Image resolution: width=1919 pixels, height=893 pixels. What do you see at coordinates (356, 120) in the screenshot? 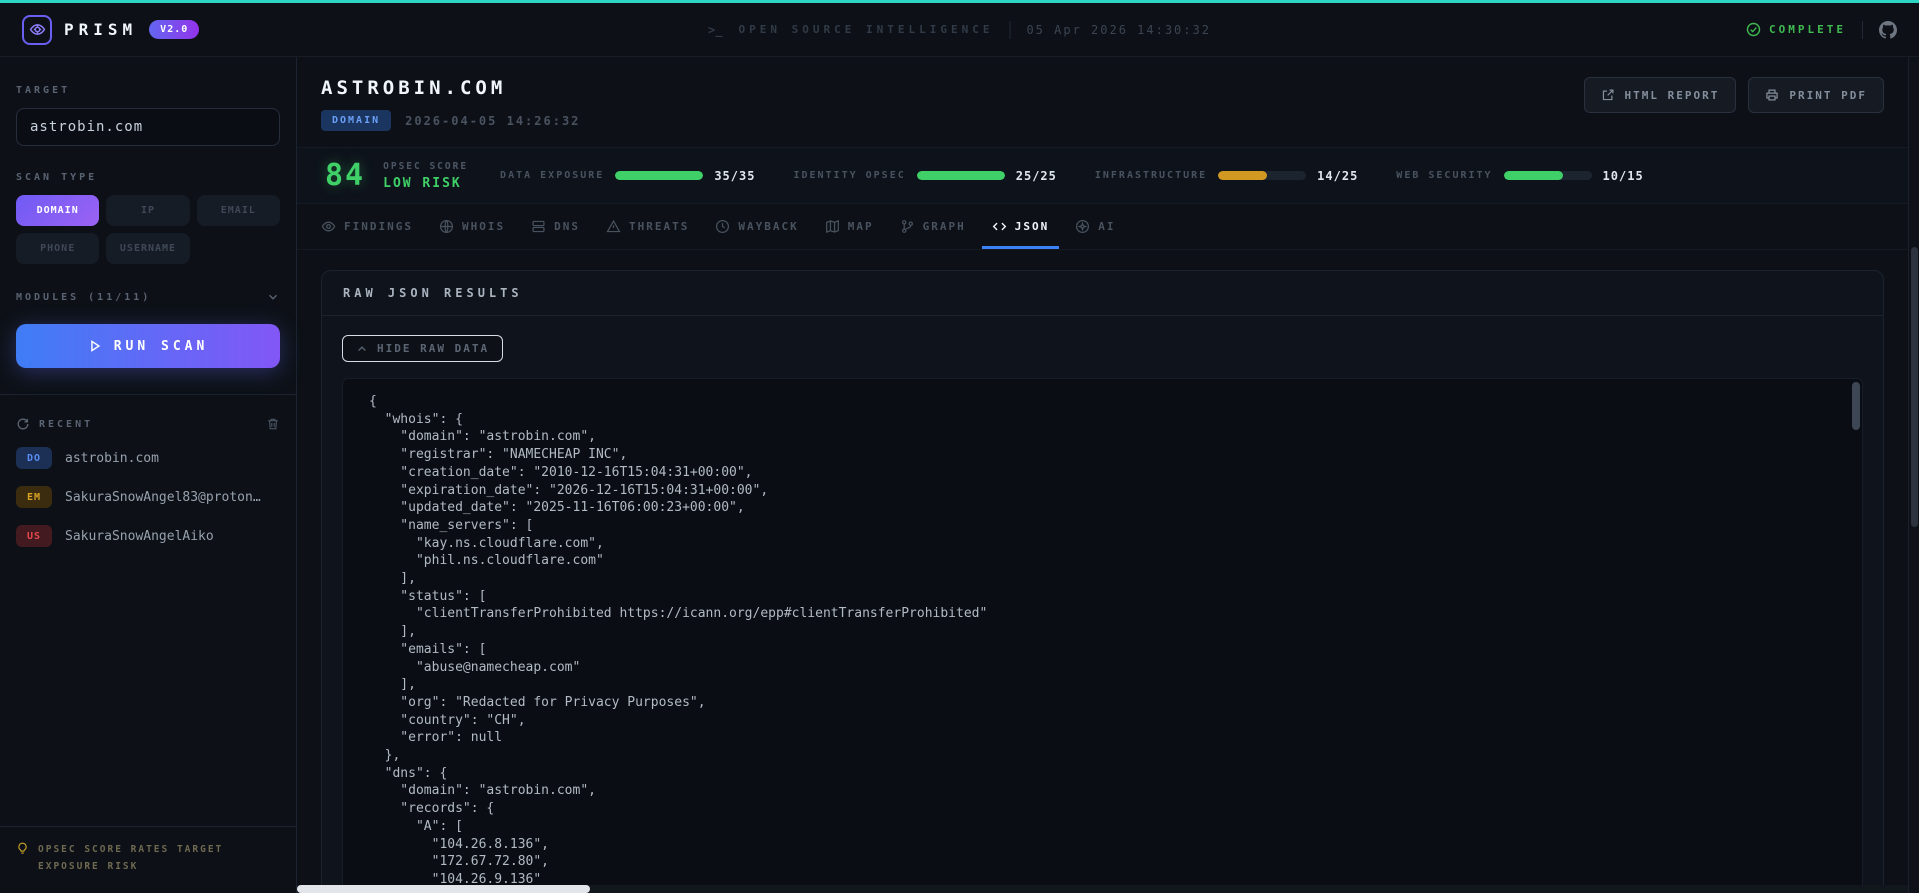
I see `domain-type-badge: DOMAIN` at bounding box center [356, 120].